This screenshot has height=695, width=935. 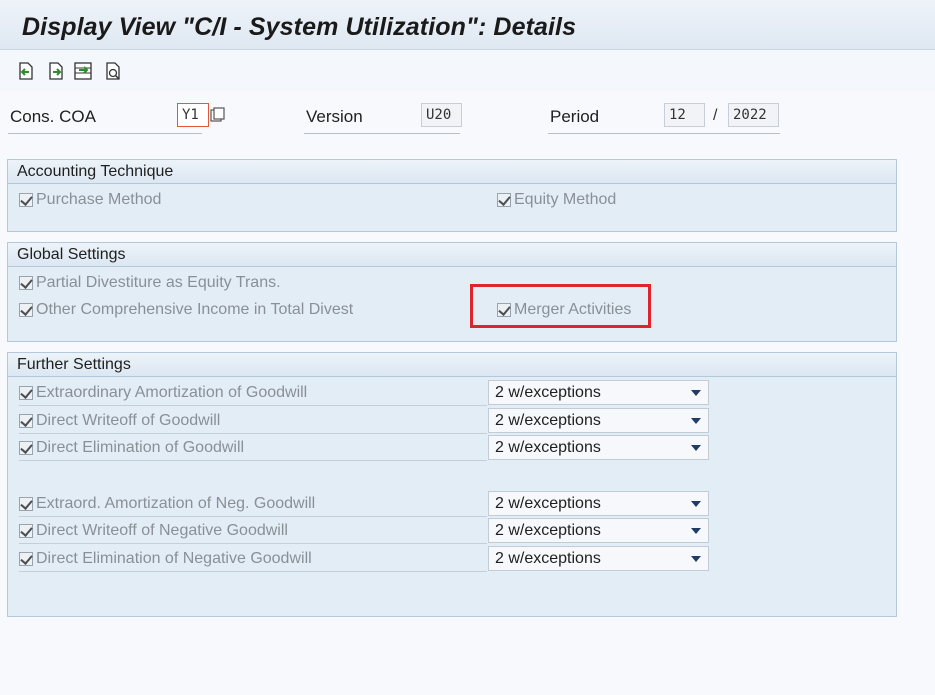 What do you see at coordinates (56, 71) in the screenshot?
I see `next-entry-icon` at bounding box center [56, 71].